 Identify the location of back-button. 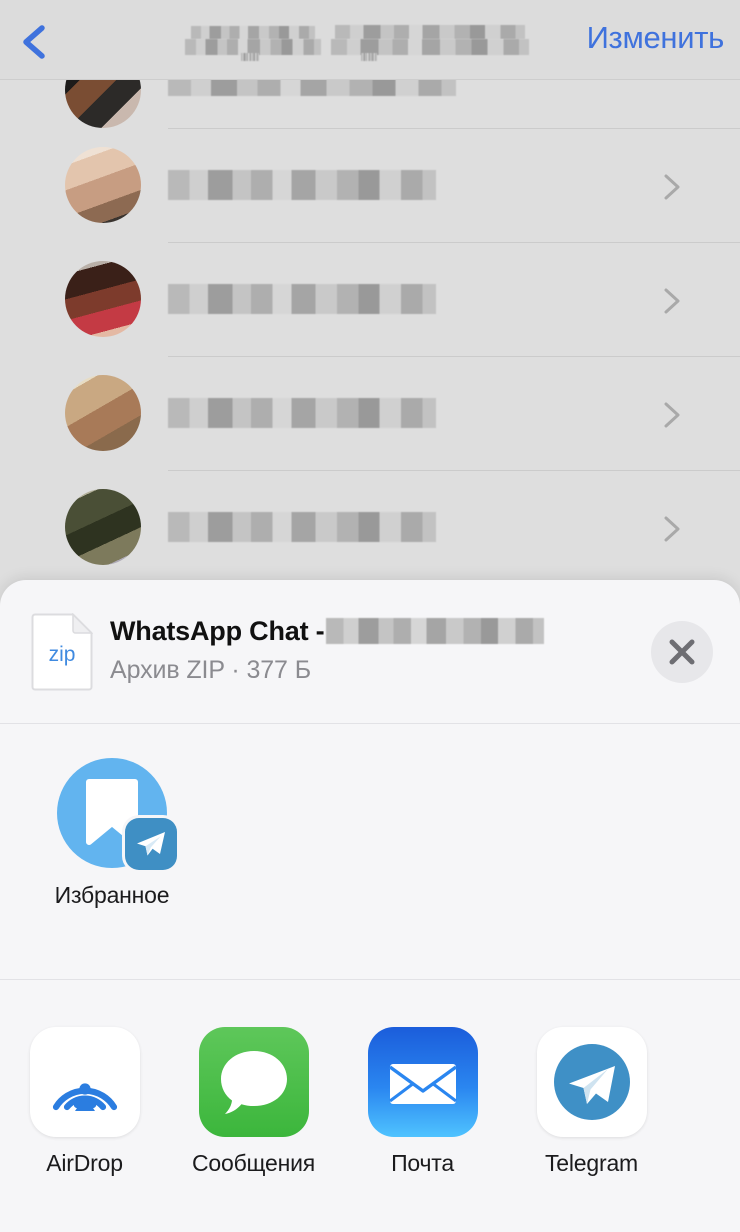
(36, 42).